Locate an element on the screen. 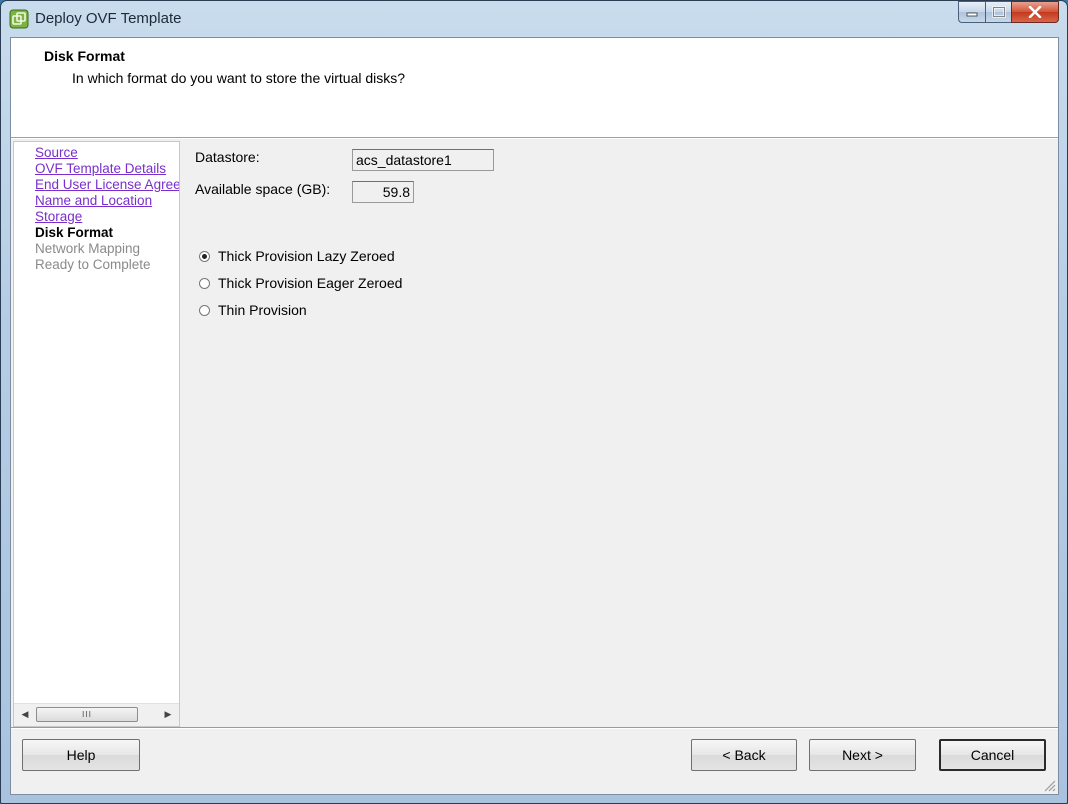  available-space-field: 59.8 is located at coordinates (383, 192).